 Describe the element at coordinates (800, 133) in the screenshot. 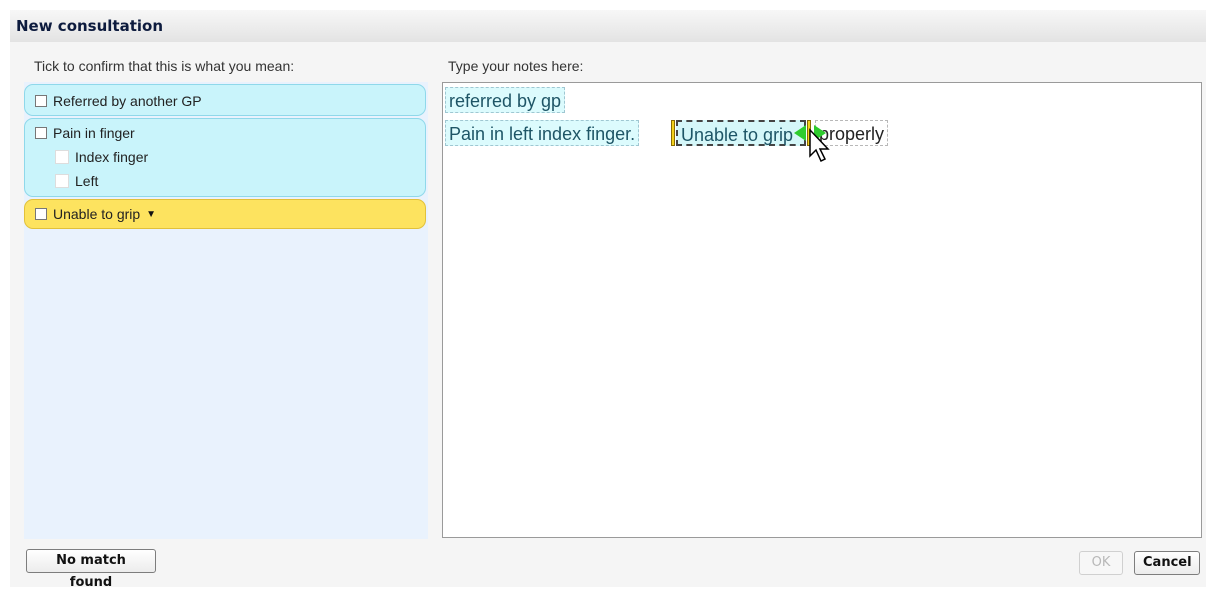

I see `shrink-left-handle-icon` at that location.